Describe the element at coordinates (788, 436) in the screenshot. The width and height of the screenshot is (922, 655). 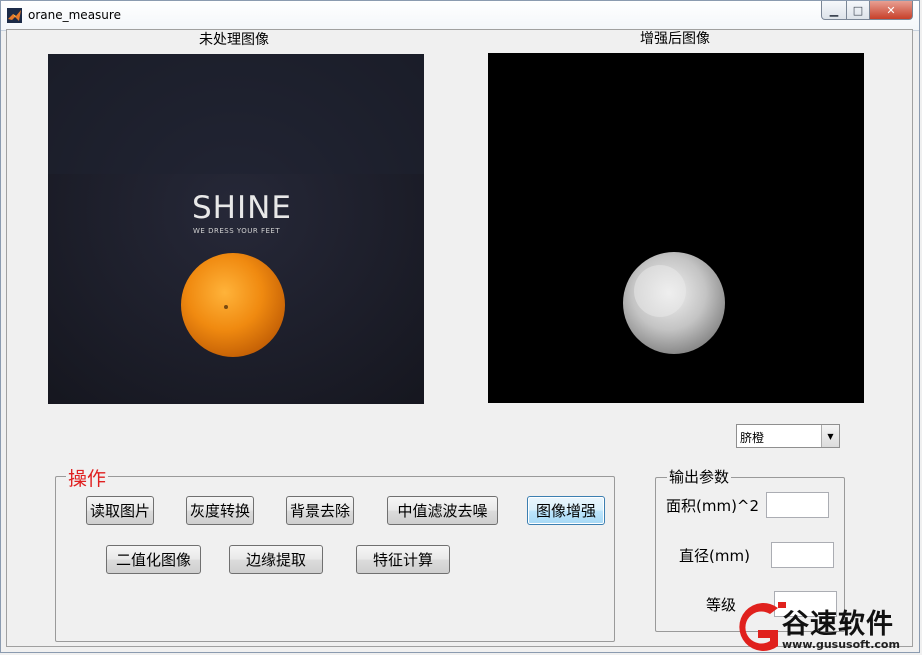
I see `variety-select: 脐橙 ▼` at that location.